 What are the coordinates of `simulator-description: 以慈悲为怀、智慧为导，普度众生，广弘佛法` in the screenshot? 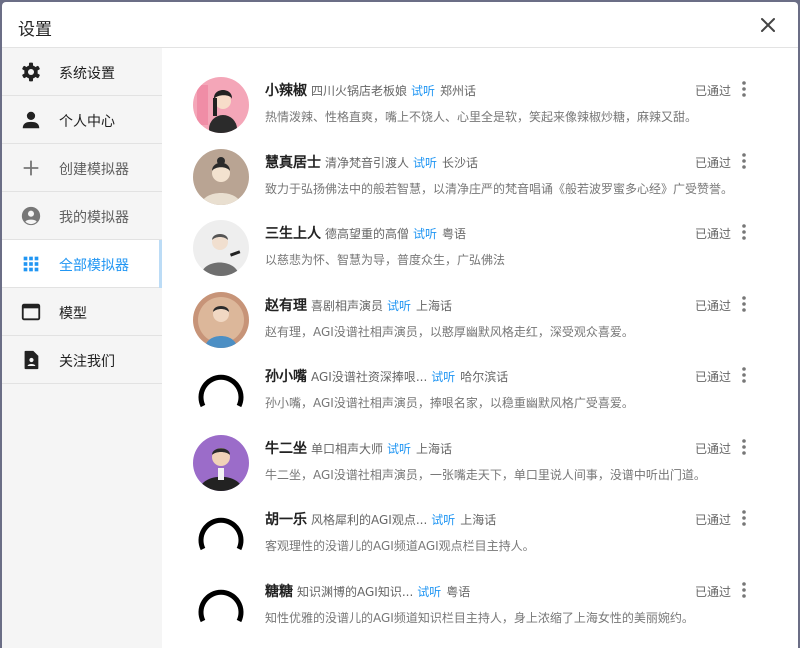 It's located at (385, 260).